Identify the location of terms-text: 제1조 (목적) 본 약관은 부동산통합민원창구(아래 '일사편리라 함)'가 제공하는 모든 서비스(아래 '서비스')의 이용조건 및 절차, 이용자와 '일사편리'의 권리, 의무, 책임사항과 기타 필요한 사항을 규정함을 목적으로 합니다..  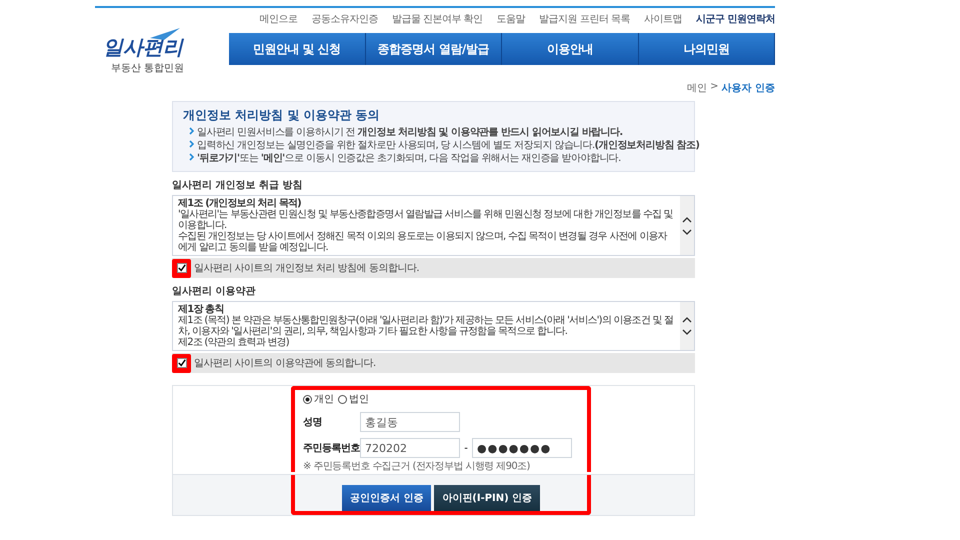
(426, 326).